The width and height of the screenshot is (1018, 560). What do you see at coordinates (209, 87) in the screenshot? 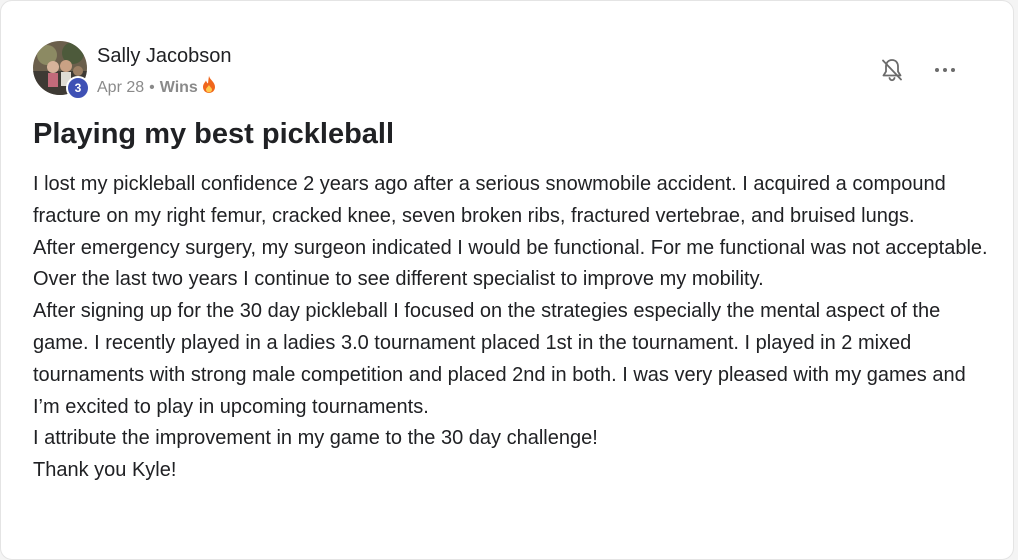
I see `fire-icon` at bounding box center [209, 87].